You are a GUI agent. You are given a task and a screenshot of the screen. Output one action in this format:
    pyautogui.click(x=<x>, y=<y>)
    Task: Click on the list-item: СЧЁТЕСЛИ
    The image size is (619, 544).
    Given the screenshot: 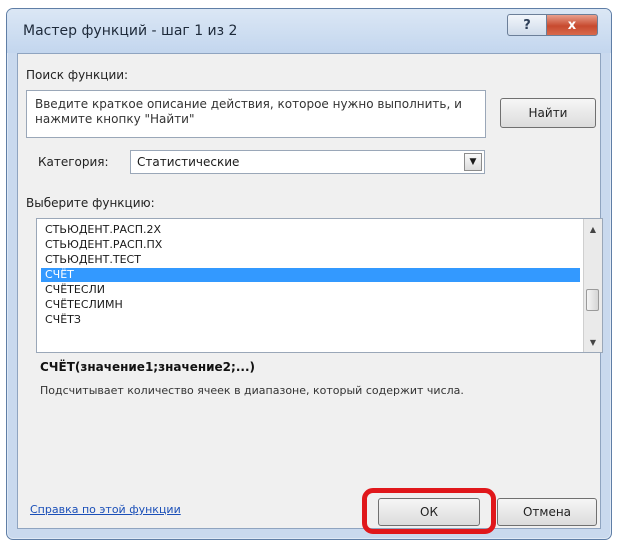 What is the action you would take?
    pyautogui.click(x=310, y=290)
    